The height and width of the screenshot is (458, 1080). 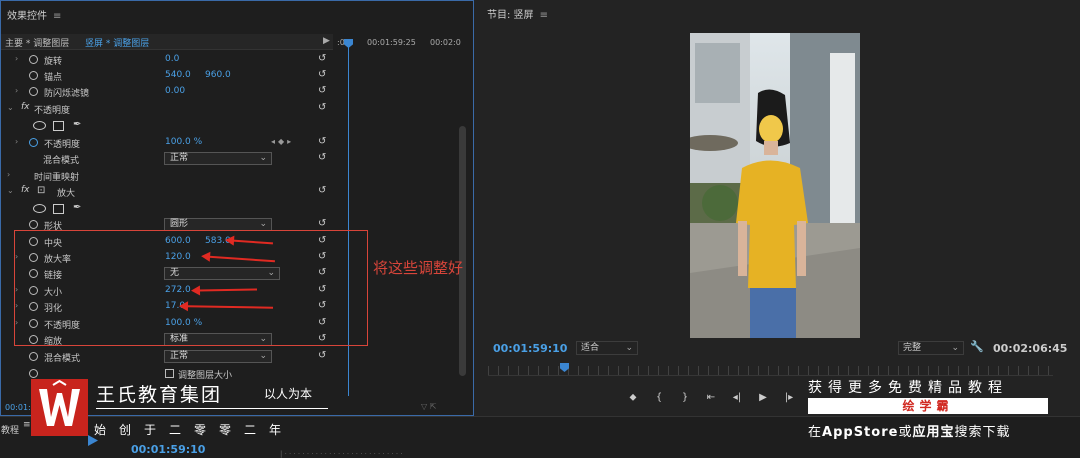 What do you see at coordinates (179, 356) in the screenshot?
I see `dropdown-value: 正常` at bounding box center [179, 356].